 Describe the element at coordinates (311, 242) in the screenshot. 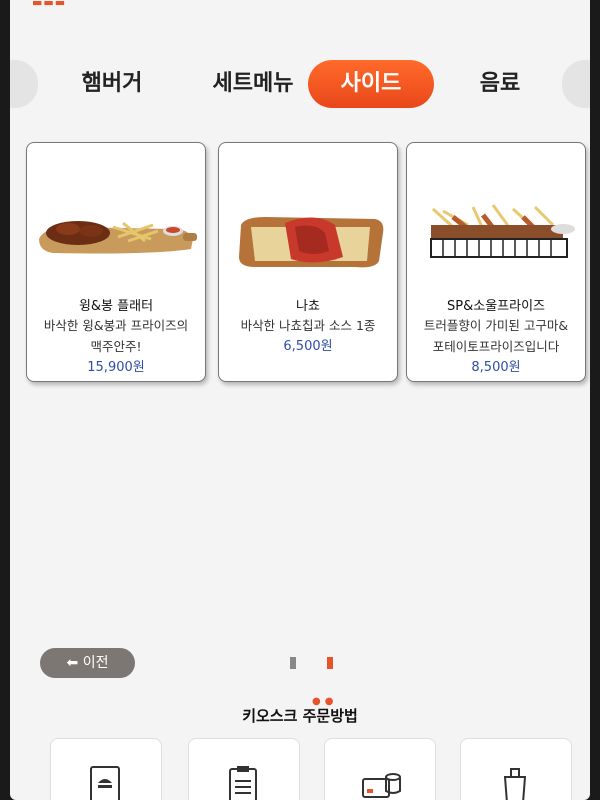

I see `nachos-photo` at that location.